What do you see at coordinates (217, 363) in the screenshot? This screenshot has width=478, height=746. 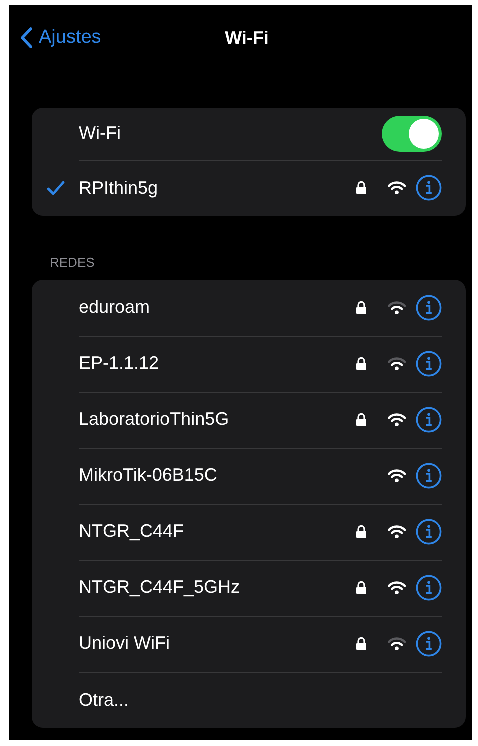 I see `network-name: EP-1.1.12` at bounding box center [217, 363].